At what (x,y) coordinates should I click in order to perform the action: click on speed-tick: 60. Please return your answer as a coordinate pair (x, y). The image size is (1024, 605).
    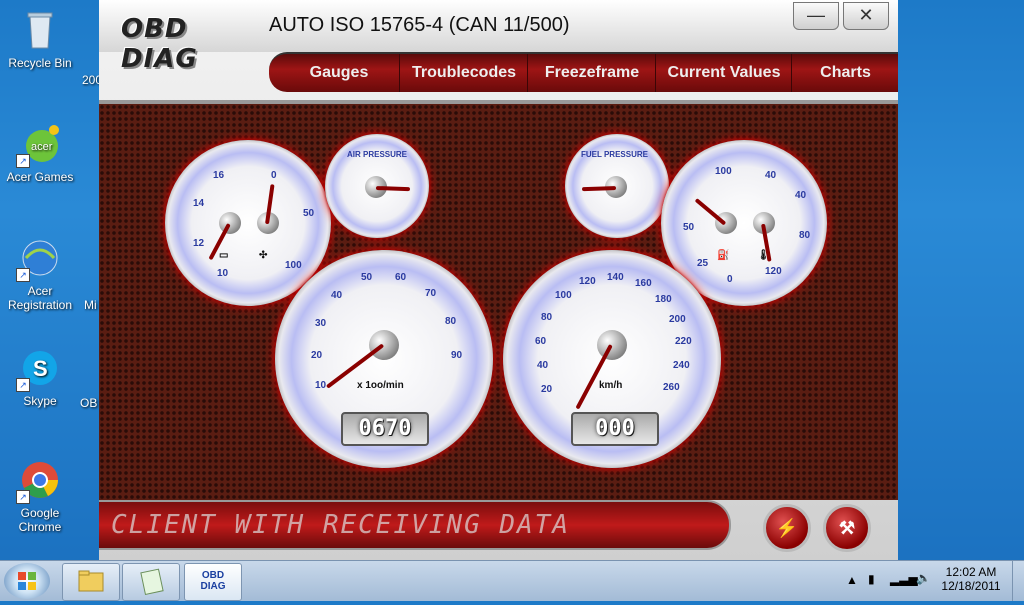
    Looking at the image, I should click on (541, 341).